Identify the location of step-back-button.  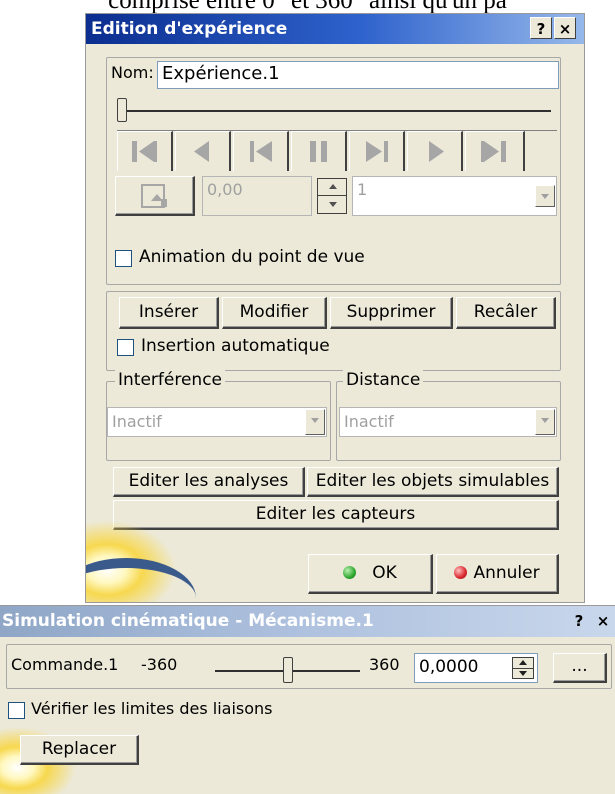
(203, 151).